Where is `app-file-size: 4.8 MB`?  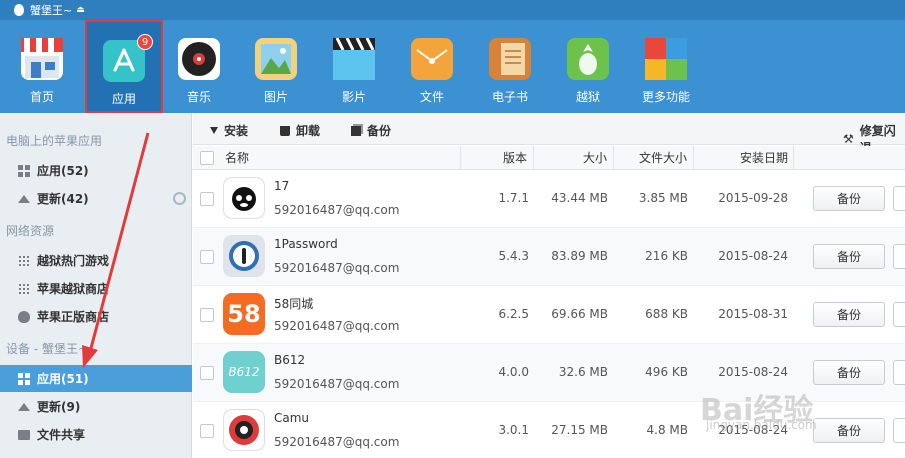 app-file-size: 4.8 MB is located at coordinates (667, 430).